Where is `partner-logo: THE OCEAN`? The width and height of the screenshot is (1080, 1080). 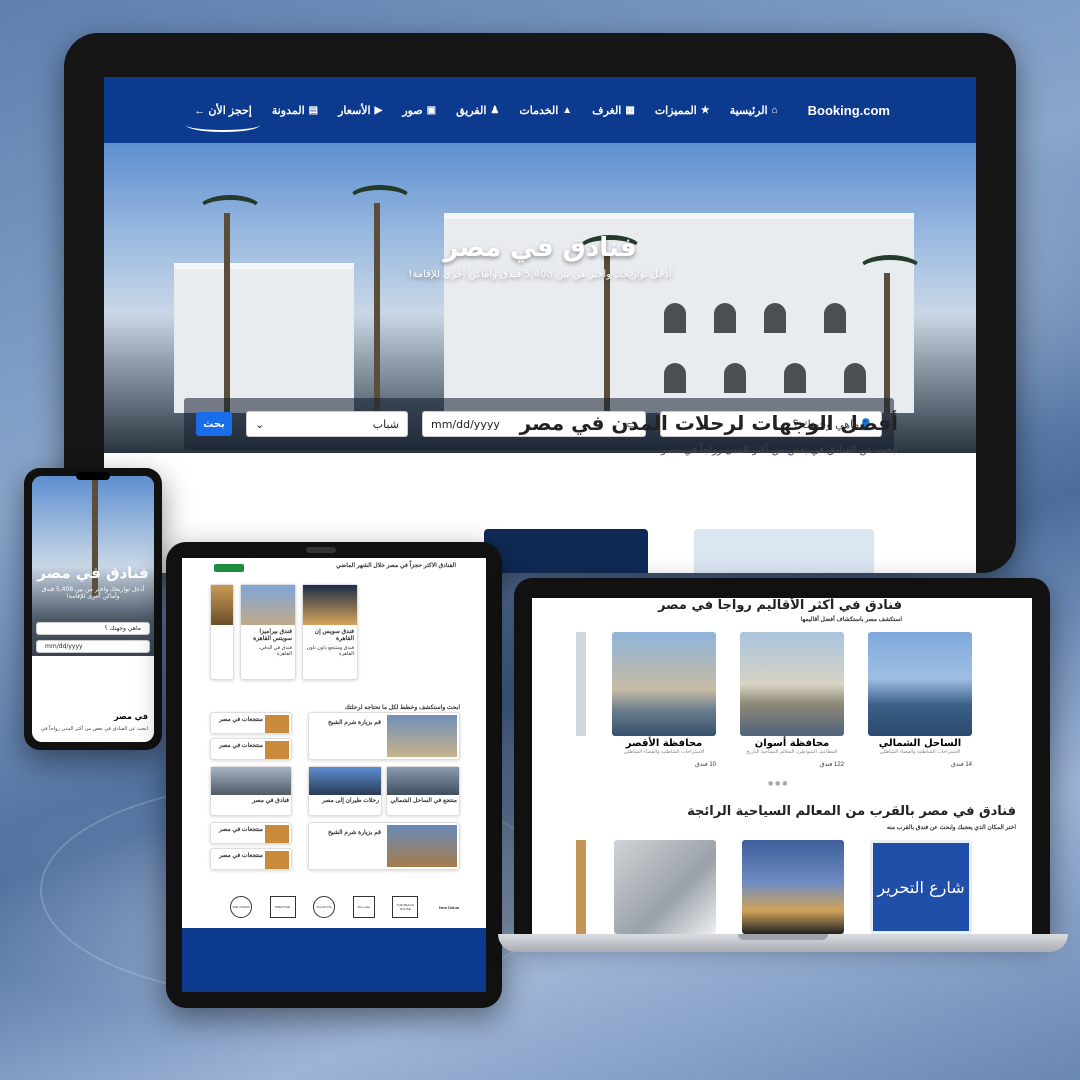 partner-logo: THE OCEAN is located at coordinates (241, 907).